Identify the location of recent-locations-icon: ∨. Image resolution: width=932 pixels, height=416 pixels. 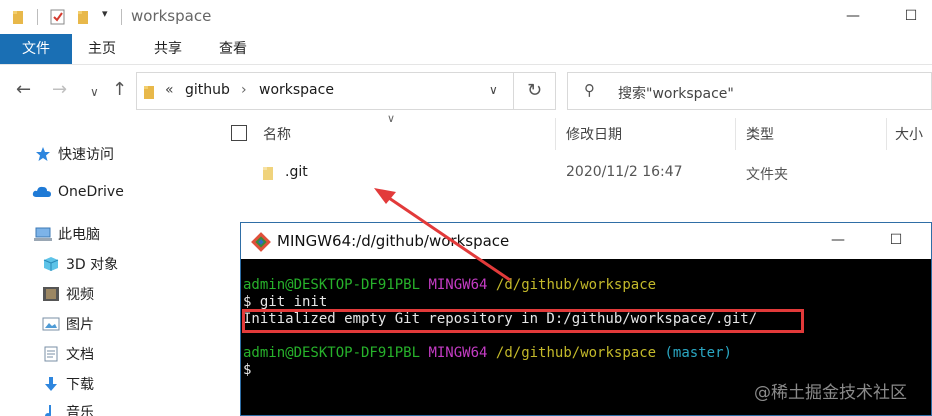
(94, 92).